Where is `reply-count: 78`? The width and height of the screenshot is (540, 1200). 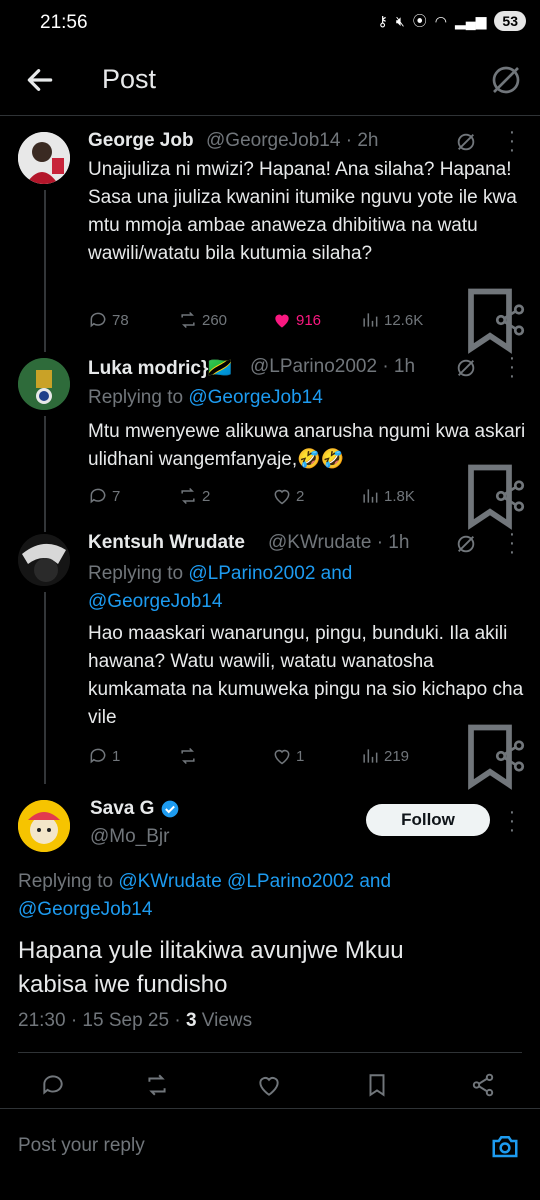 reply-count: 78 is located at coordinates (120, 320).